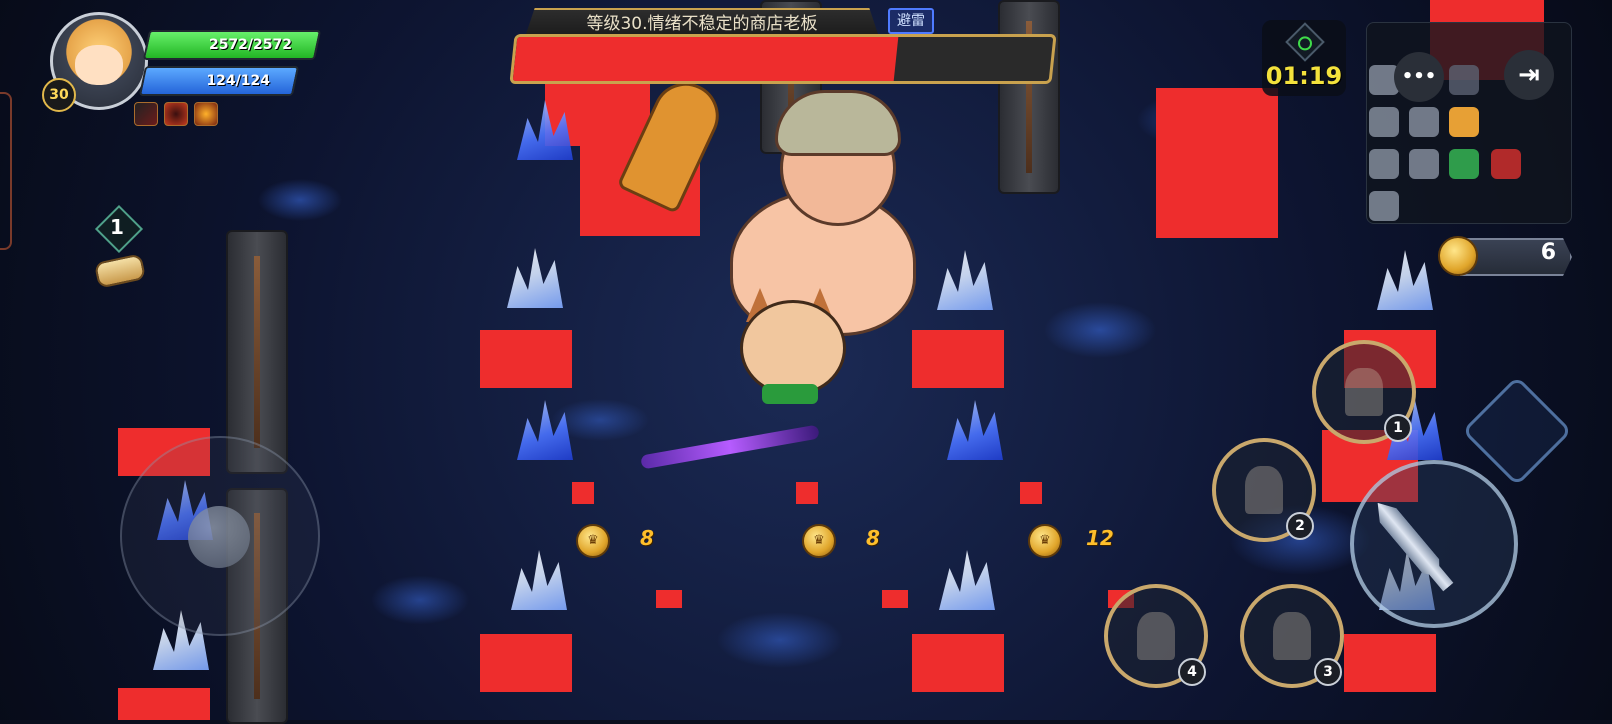 The width and height of the screenshot is (1612, 724). Describe the element at coordinates (6, 171) in the screenshot. I see `side-drawer-tab` at that location.